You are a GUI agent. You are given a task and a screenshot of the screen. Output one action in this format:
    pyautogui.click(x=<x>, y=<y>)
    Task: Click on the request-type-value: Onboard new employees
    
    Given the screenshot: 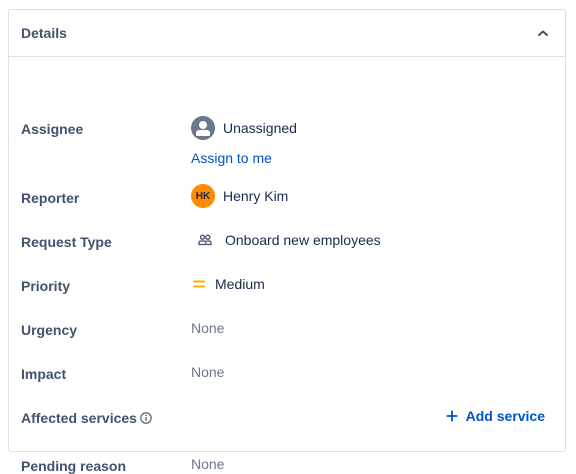 What is the action you would take?
    pyautogui.click(x=289, y=240)
    